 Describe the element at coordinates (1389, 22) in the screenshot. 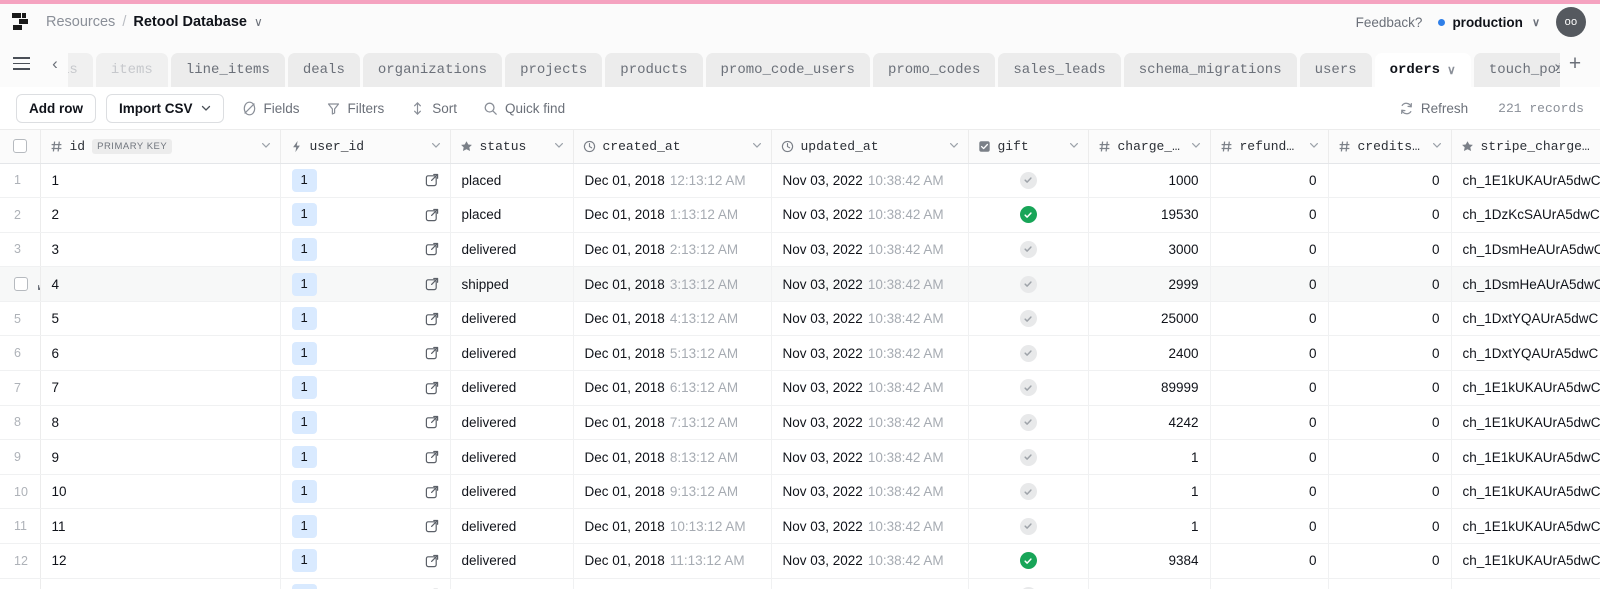

I see `feedback-link: Feedback?` at that location.